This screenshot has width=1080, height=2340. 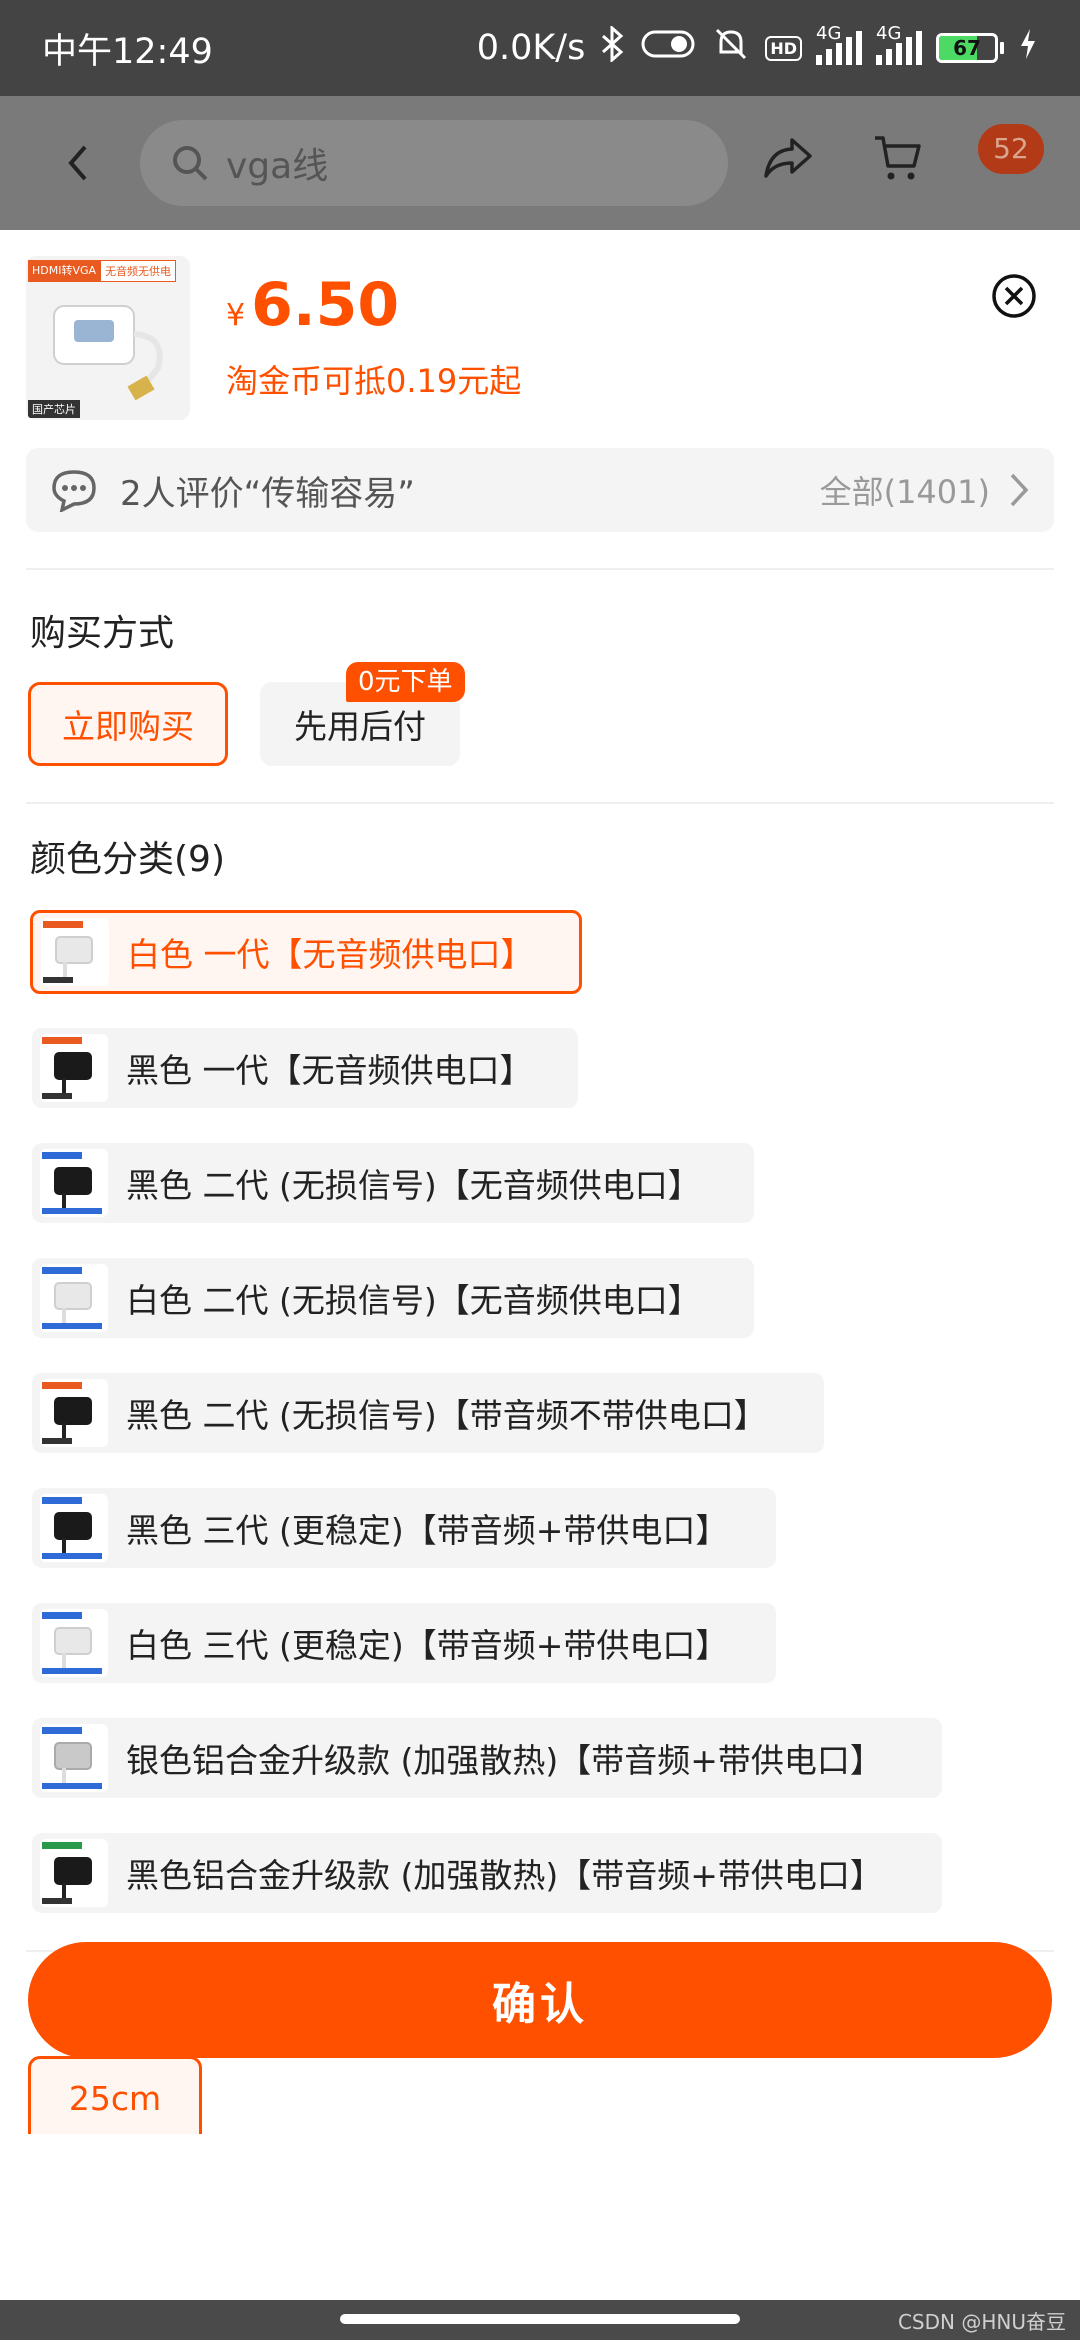 What do you see at coordinates (540, 2217) in the screenshot?
I see `bottom-action-area` at bounding box center [540, 2217].